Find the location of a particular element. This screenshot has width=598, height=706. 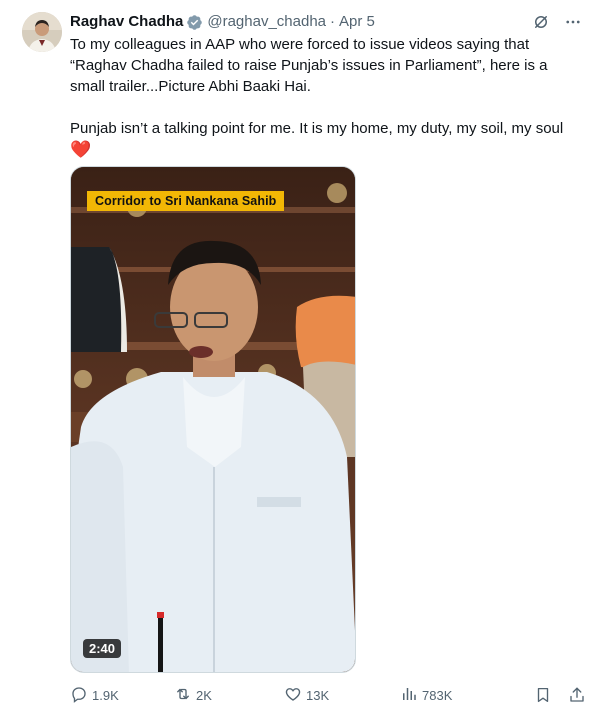

author-name: Raghav Chadha is located at coordinates (126, 22).